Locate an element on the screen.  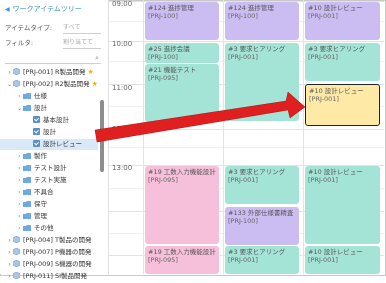
tree-node-label: [PRJ-011] SI製品開発 is located at coordinates (55, 276).